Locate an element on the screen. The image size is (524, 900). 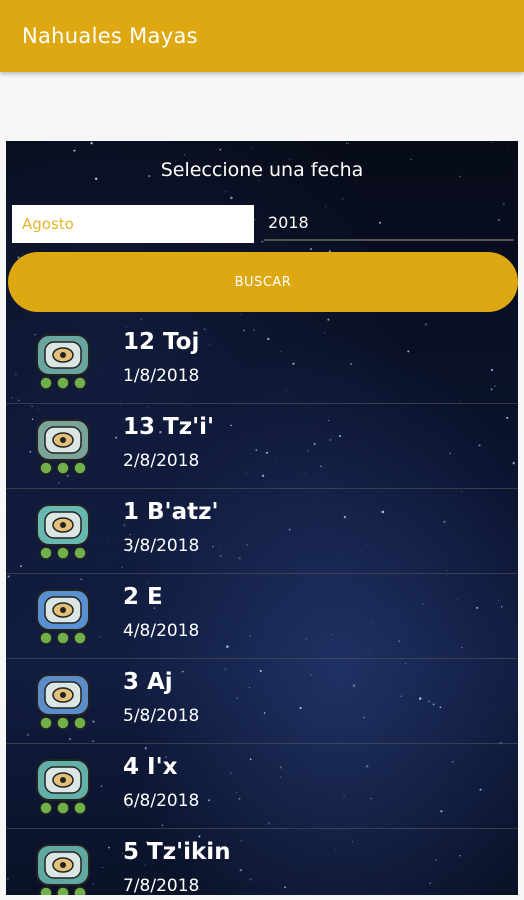
list-item: 5 Tz'ikin 7/8/2018 is located at coordinates (262, 862).